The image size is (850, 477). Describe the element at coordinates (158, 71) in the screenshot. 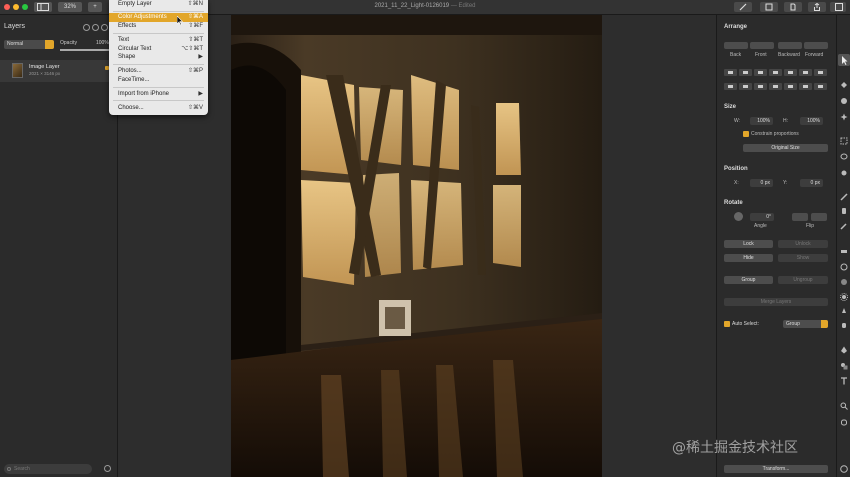

I see `menu-item-photos: Photos... ⇧⌘P` at that location.